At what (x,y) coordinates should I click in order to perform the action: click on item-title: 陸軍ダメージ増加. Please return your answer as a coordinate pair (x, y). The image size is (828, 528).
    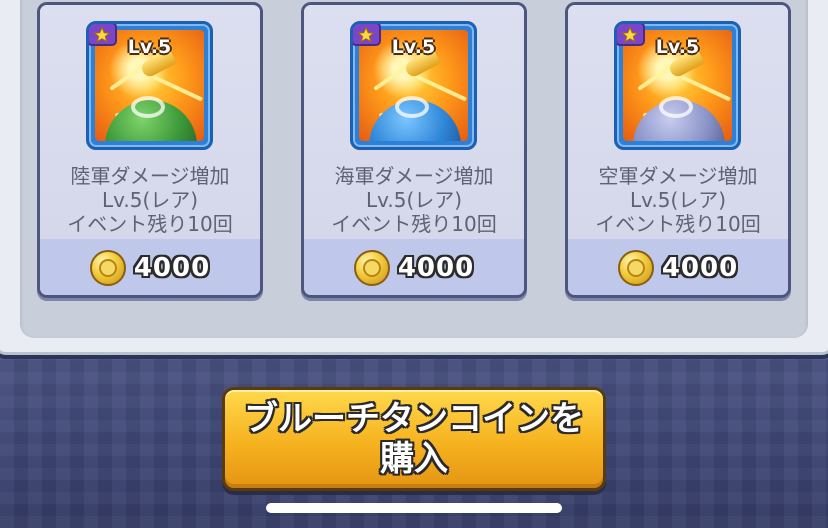
    Looking at the image, I should click on (150, 176).